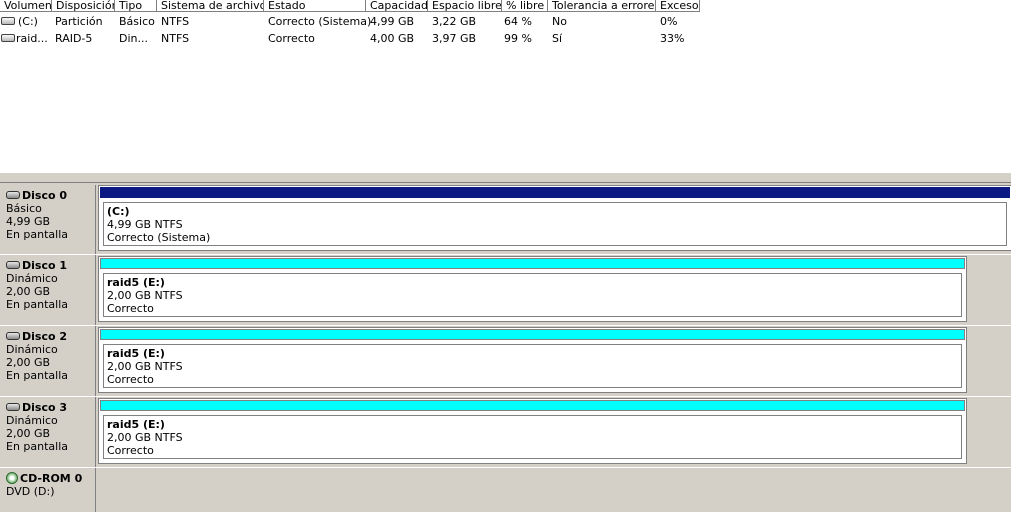 This screenshot has width=1011, height=512. Describe the element at coordinates (669, 21) in the screenshot. I see `overhead-cell: 0%` at that location.